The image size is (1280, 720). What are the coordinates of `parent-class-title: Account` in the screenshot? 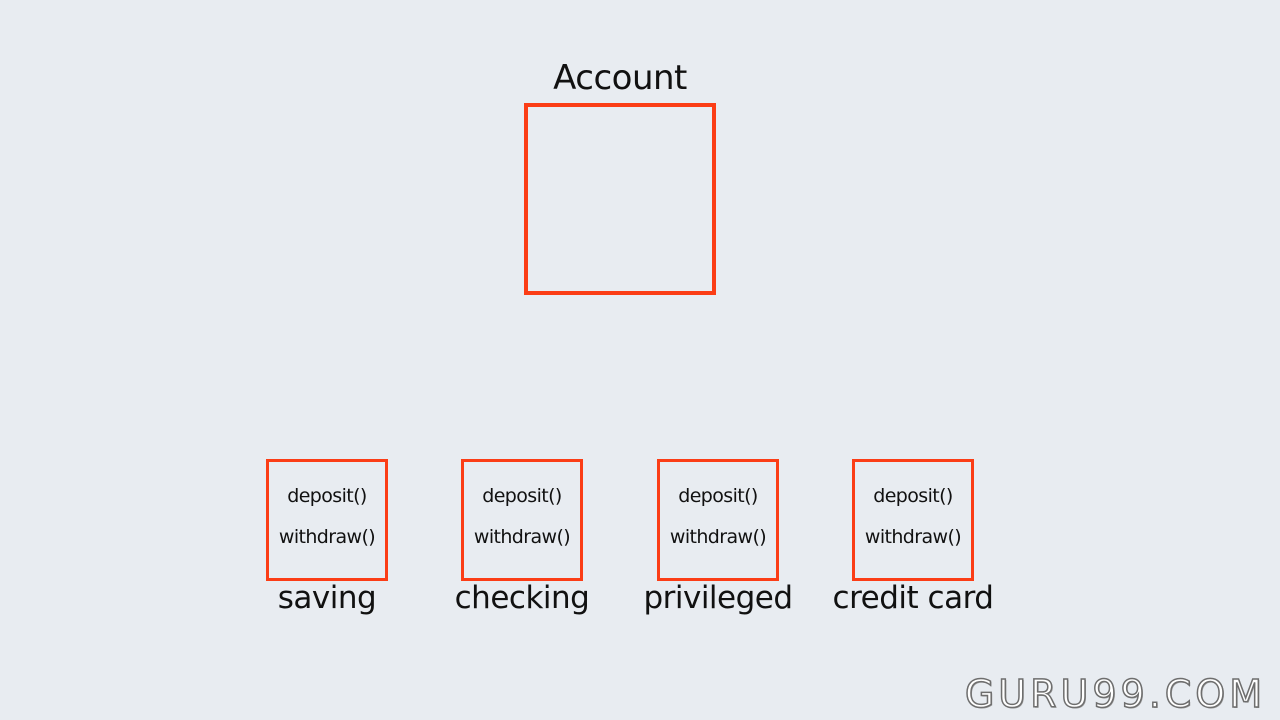 It's located at (620, 78).